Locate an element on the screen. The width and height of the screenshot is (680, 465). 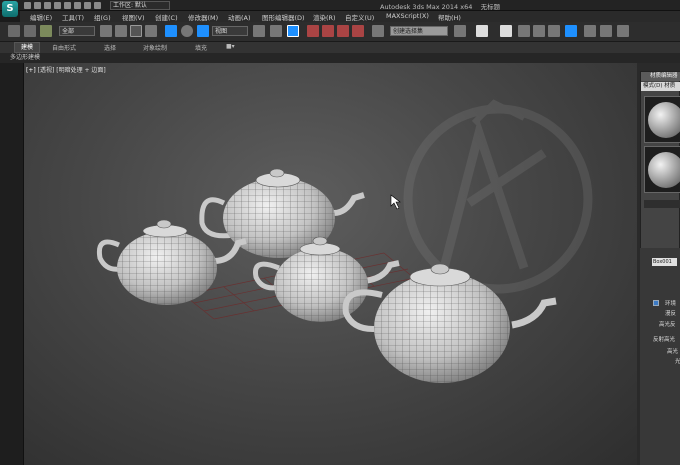
glossiness-label: 光 is located at coordinates (677, 362).